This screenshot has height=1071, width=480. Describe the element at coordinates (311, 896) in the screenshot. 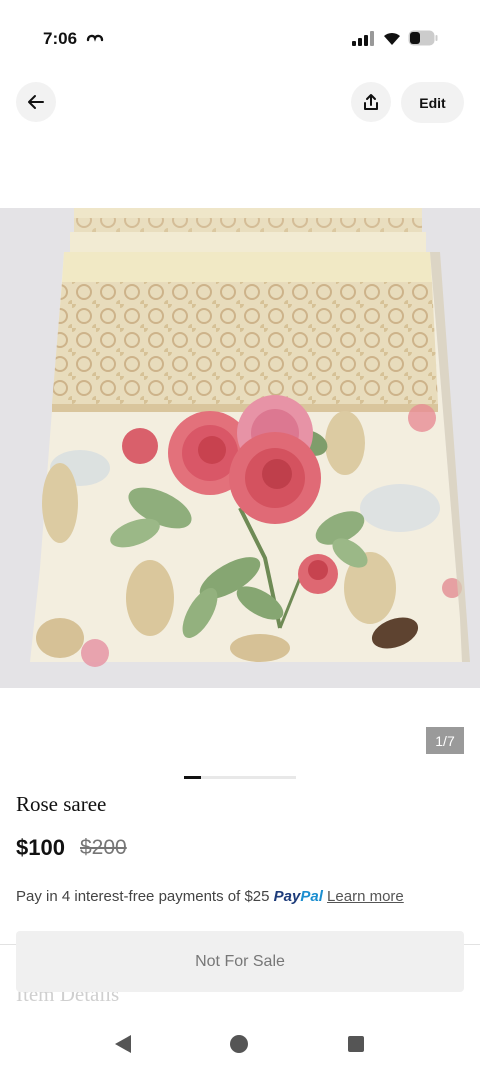

I see `paypal-logo-pal: Pal` at that location.